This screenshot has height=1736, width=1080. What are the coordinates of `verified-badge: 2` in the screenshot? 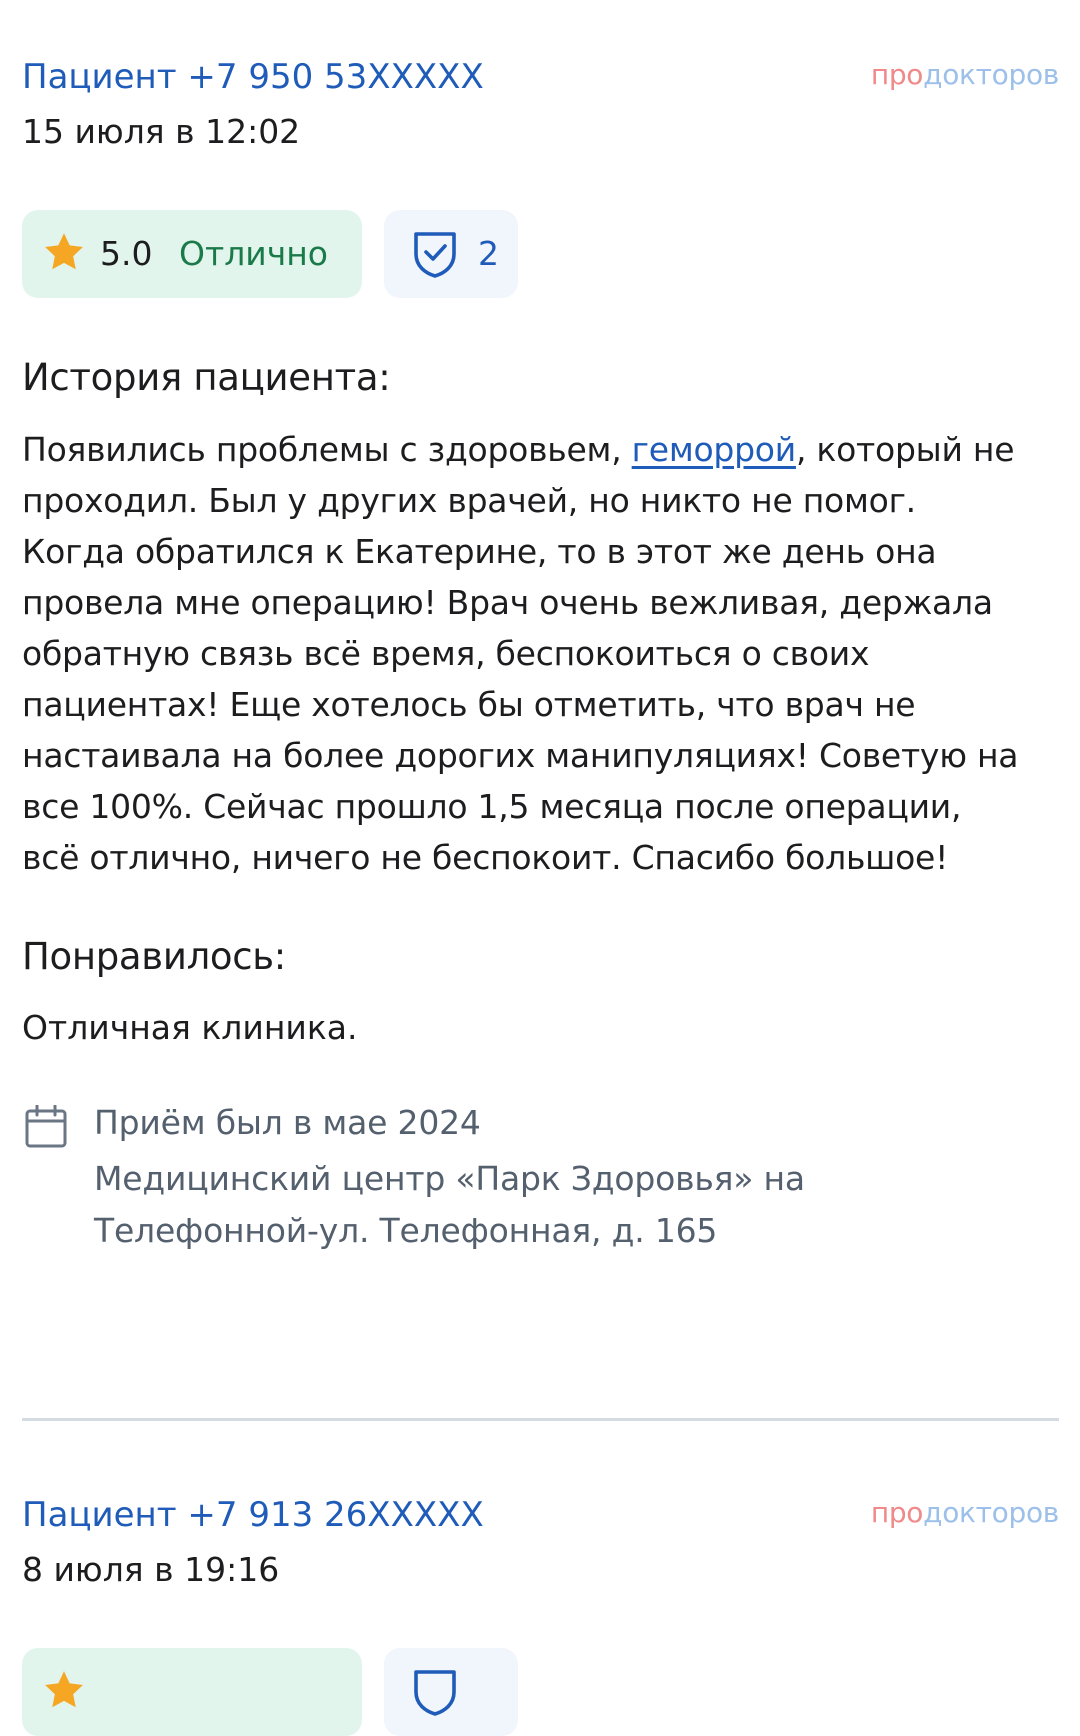 It's located at (451, 254).